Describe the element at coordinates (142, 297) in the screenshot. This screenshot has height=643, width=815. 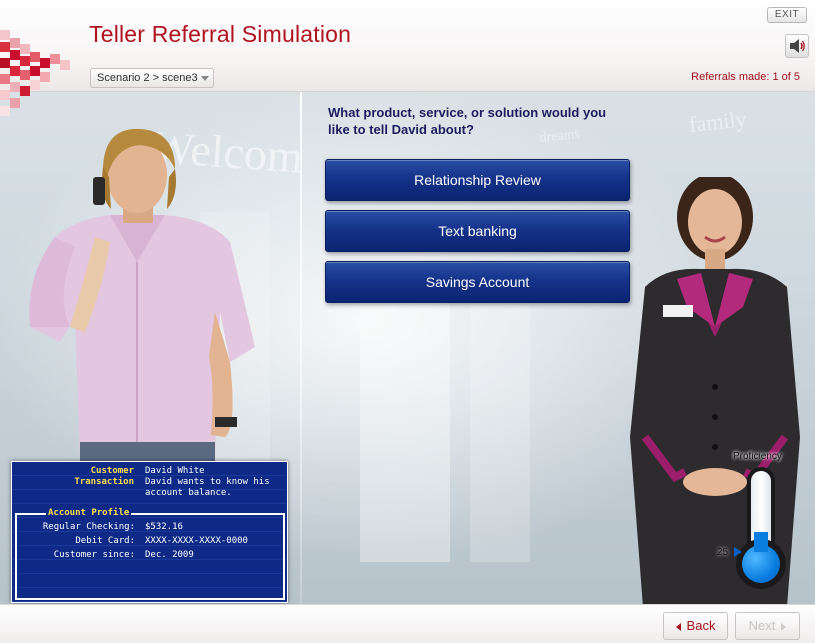
I see `customer-avatar` at that location.